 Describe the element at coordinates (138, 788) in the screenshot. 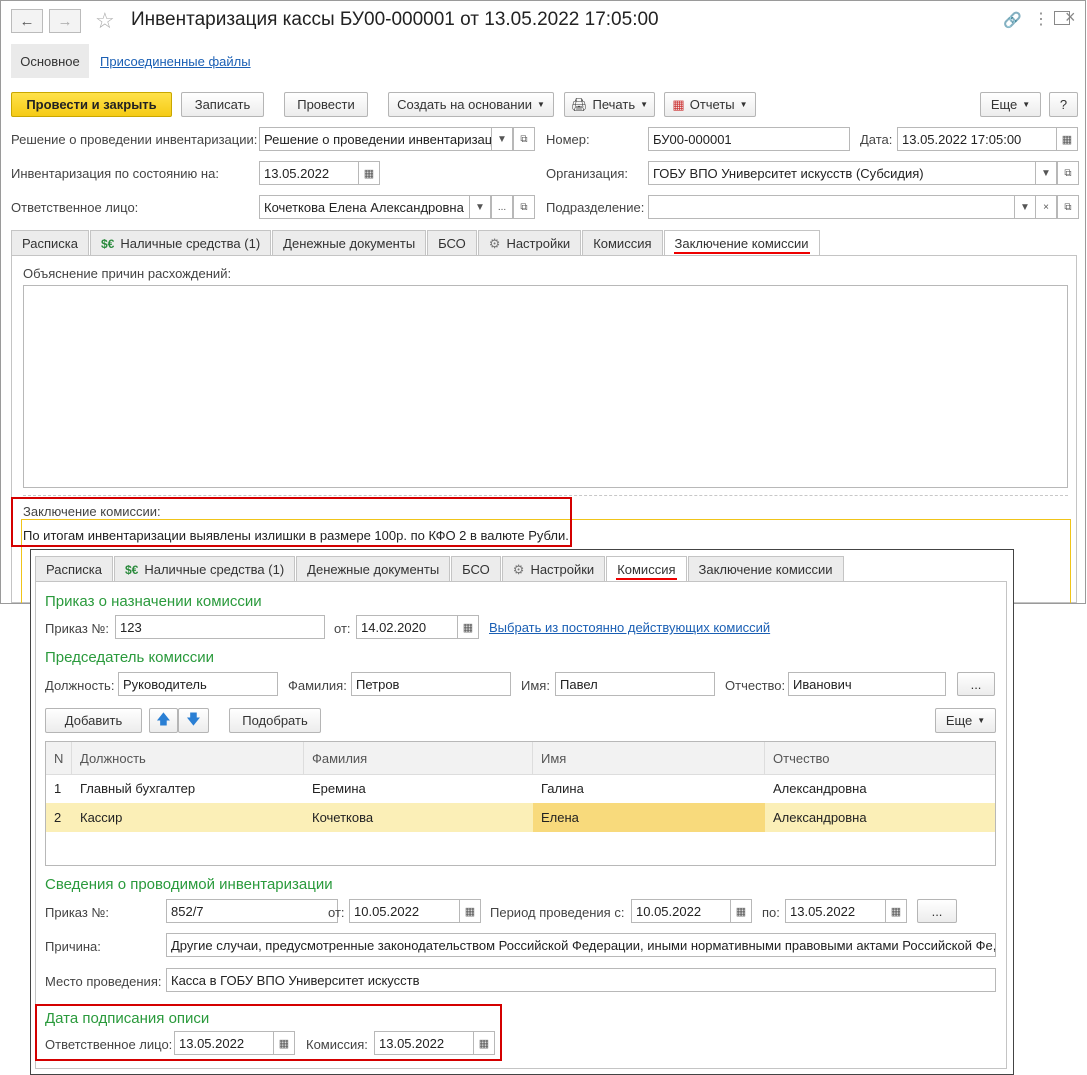

I see `row-cell-position: Главный бухгалтер` at that location.